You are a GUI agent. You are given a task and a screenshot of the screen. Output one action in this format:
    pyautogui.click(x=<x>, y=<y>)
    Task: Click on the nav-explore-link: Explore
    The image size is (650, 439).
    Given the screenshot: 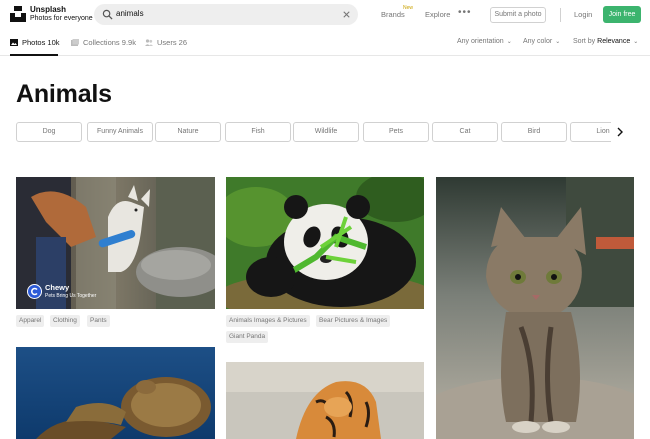 What is the action you would take?
    pyautogui.click(x=437, y=14)
    